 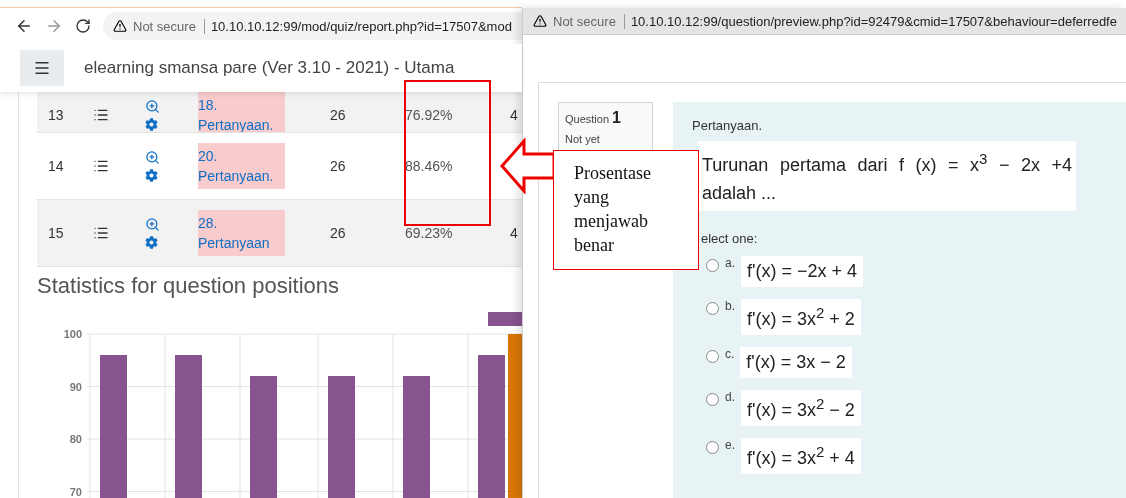 I want to click on table-cell-text: 14, so click(x=56, y=166).